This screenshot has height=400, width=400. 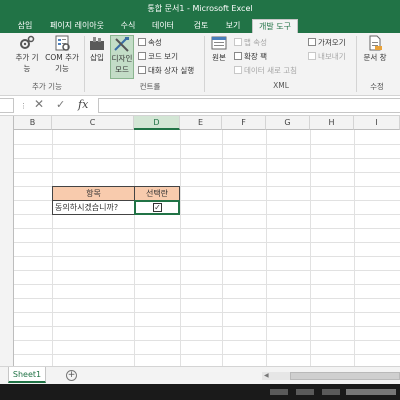 I want to click on column-header-f: F, so click(x=244, y=123).